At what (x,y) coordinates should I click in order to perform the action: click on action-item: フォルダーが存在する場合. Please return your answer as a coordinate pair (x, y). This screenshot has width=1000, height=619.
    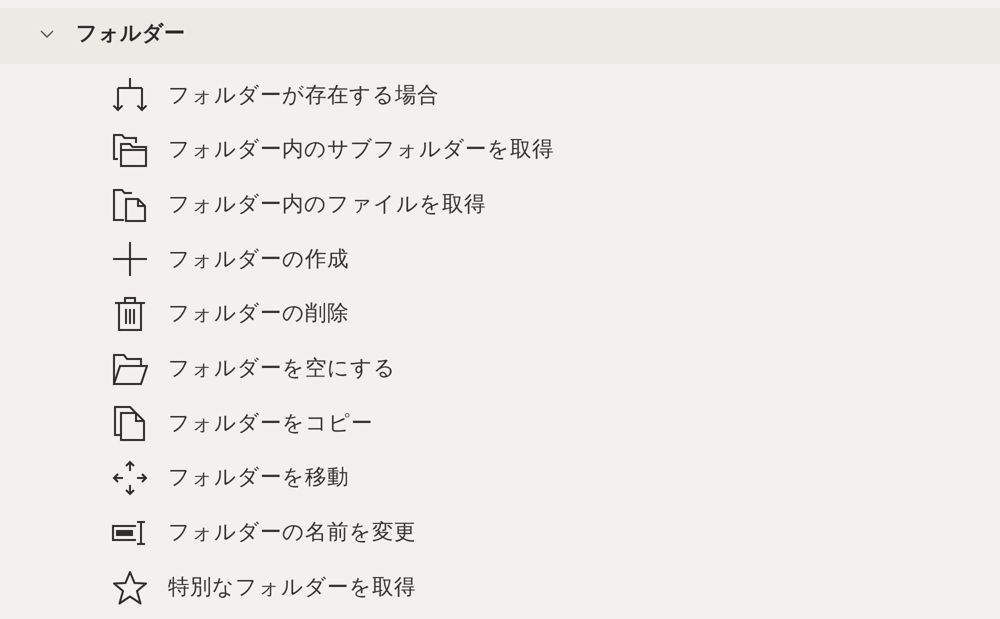
    Looking at the image, I should click on (275, 95).